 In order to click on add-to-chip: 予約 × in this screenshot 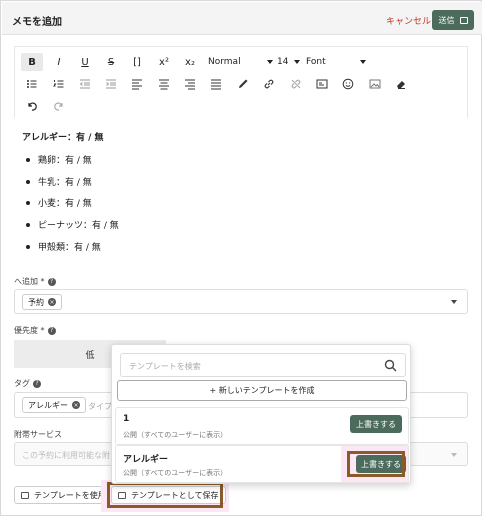, I will do `click(42, 302)`.